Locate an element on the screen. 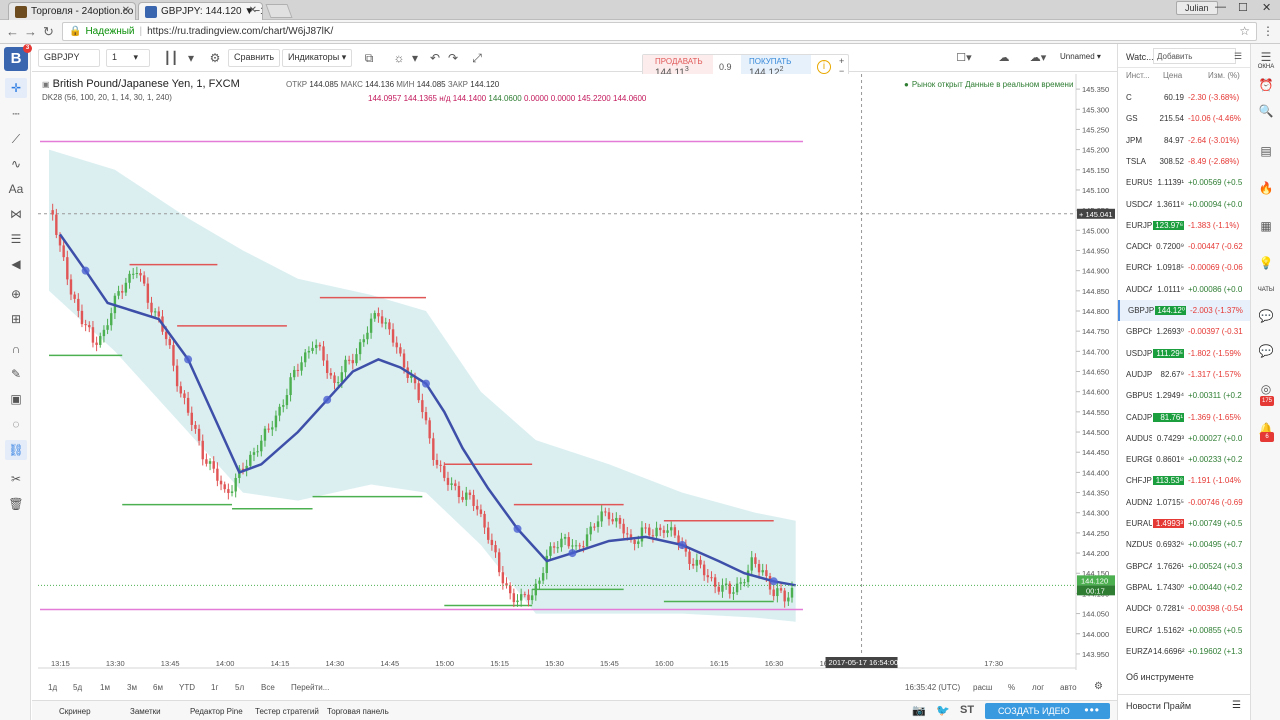 The width and height of the screenshot is (1280, 720). scale-log-button: лог is located at coordinates (1038, 687).